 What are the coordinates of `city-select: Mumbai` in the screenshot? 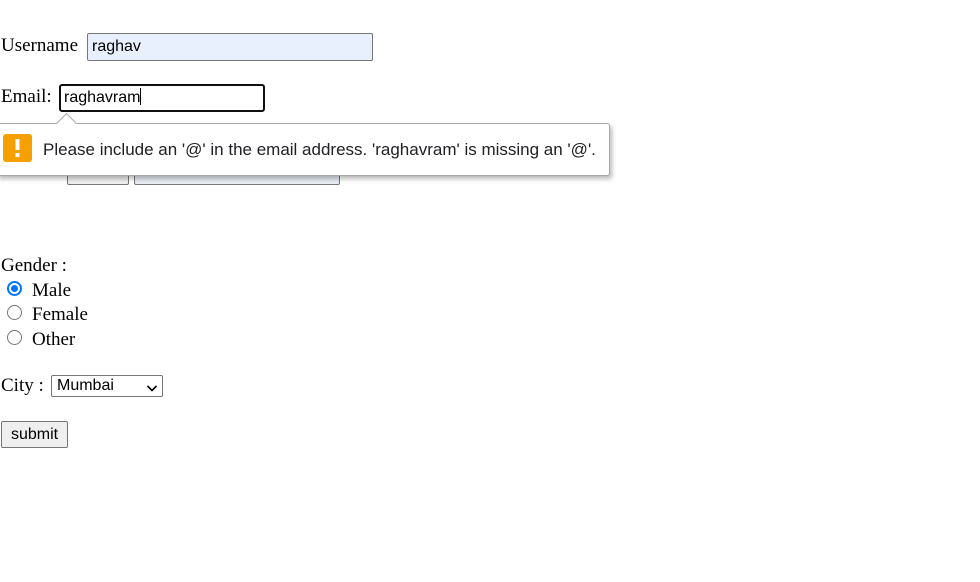 It's located at (107, 386).